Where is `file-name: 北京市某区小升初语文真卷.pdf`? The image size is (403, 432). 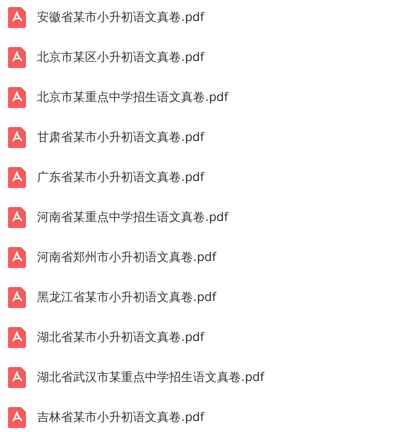
file-name: 北京市某区小升初语文真卷.pdf is located at coordinates (120, 57).